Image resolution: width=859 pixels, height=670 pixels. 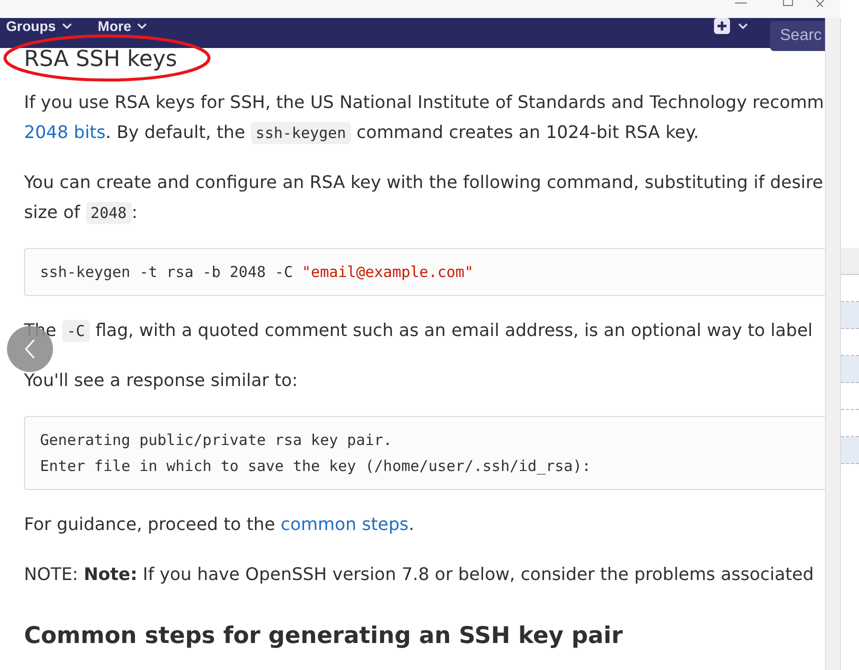 What do you see at coordinates (424, 103) in the screenshot?
I see `paragraph-text: If you use RSA keys for SSH, the US National Institute of Standards and Technology recomm` at bounding box center [424, 103].